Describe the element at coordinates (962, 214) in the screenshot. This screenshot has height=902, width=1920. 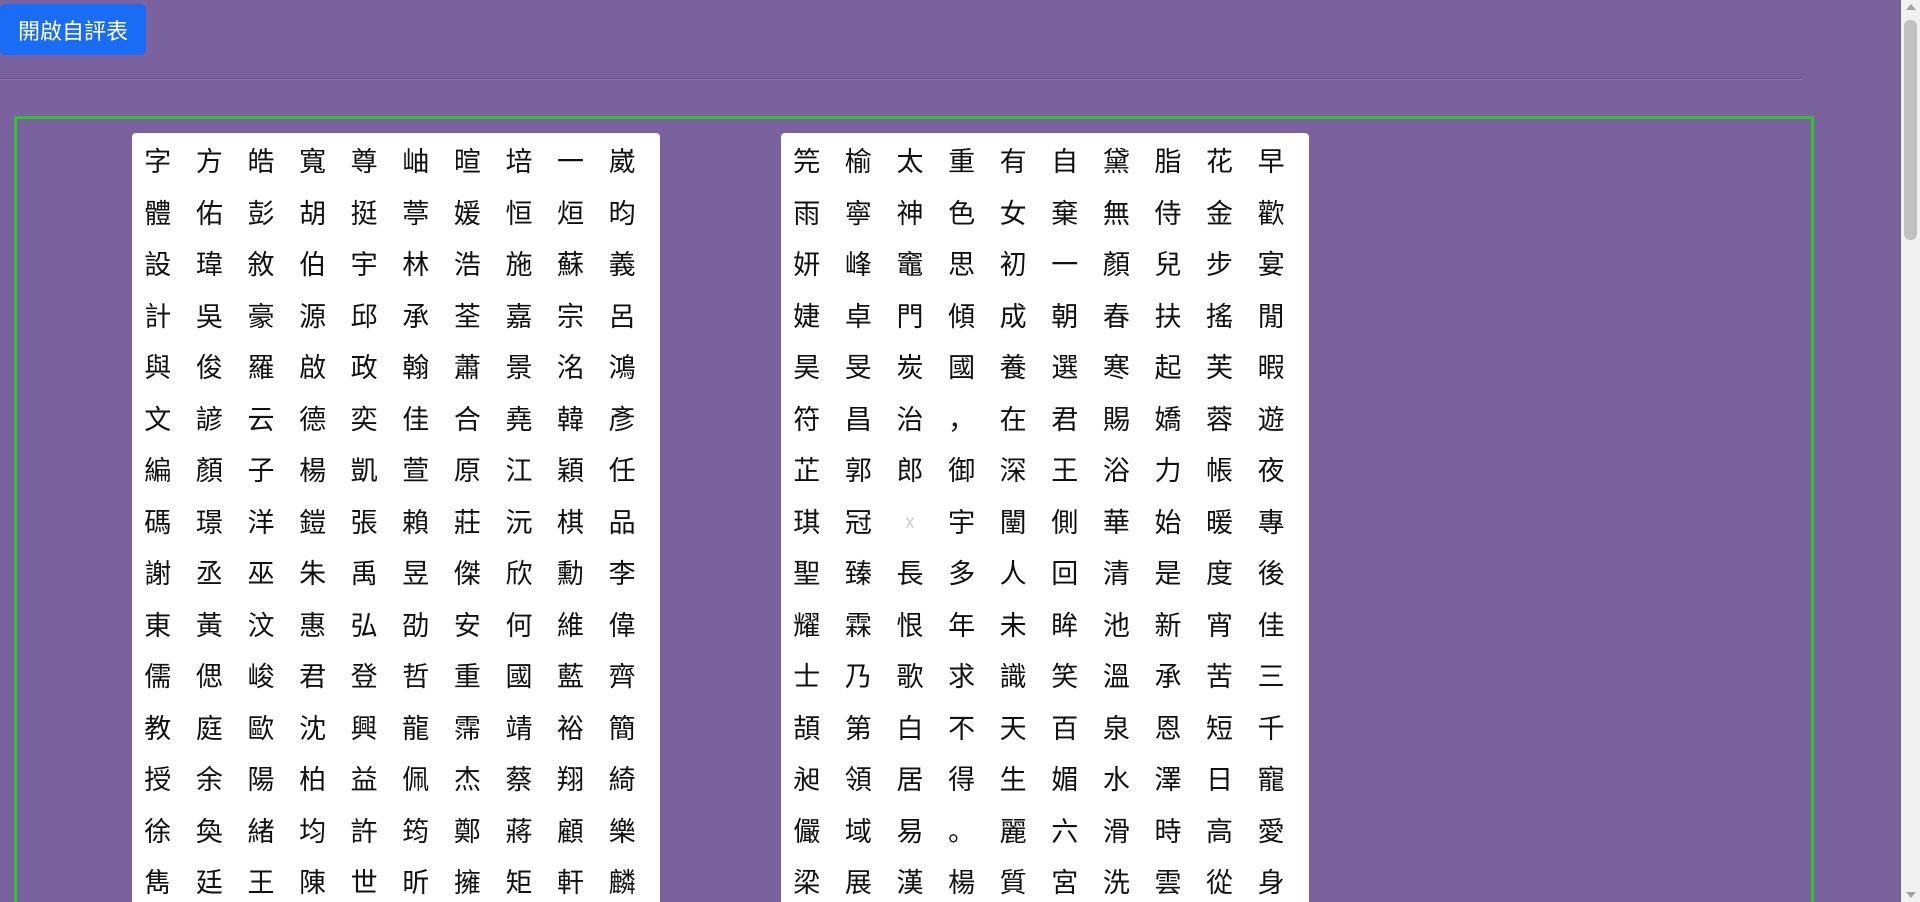
I see `character-cell: 色` at that location.